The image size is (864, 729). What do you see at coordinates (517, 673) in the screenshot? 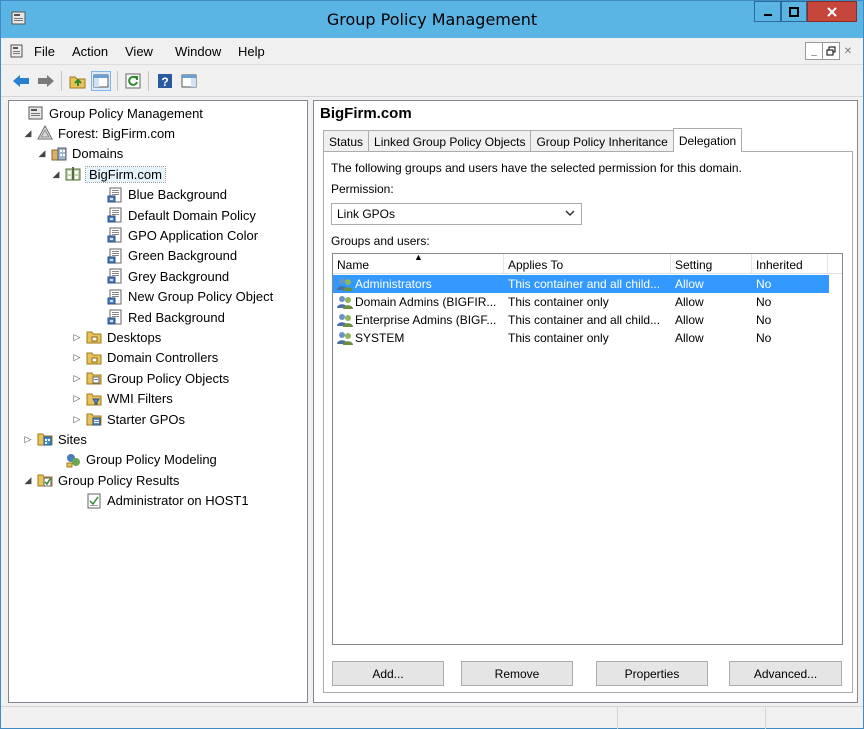
I see `remove-button: Remove` at bounding box center [517, 673].